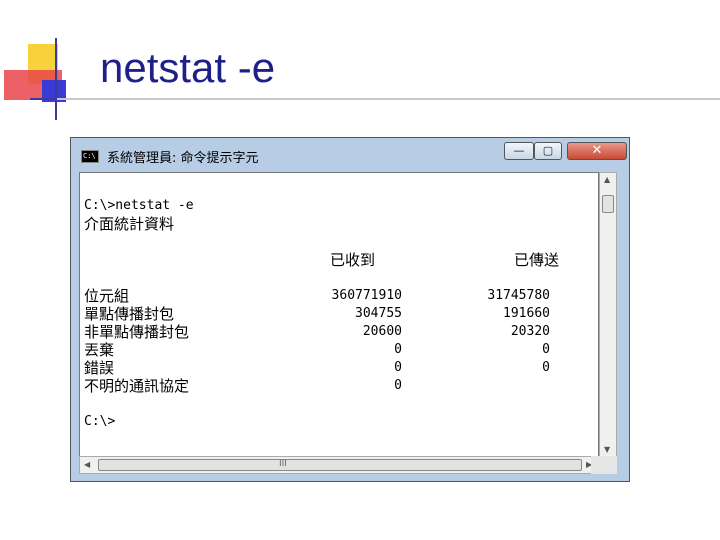 The image size is (720, 540). What do you see at coordinates (526, 313) in the screenshot?
I see `row-sent: 191660` at bounding box center [526, 313].